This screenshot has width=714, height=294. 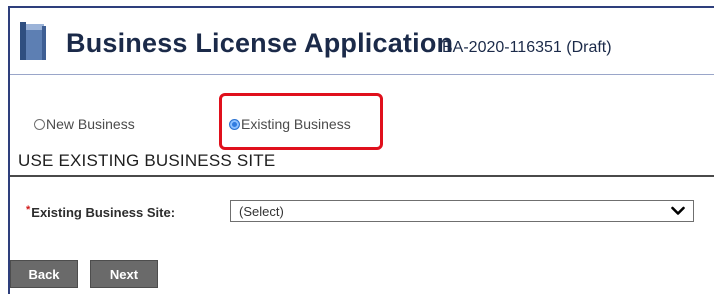 What do you see at coordinates (678, 211) in the screenshot?
I see `chevron-down-icon` at bounding box center [678, 211].